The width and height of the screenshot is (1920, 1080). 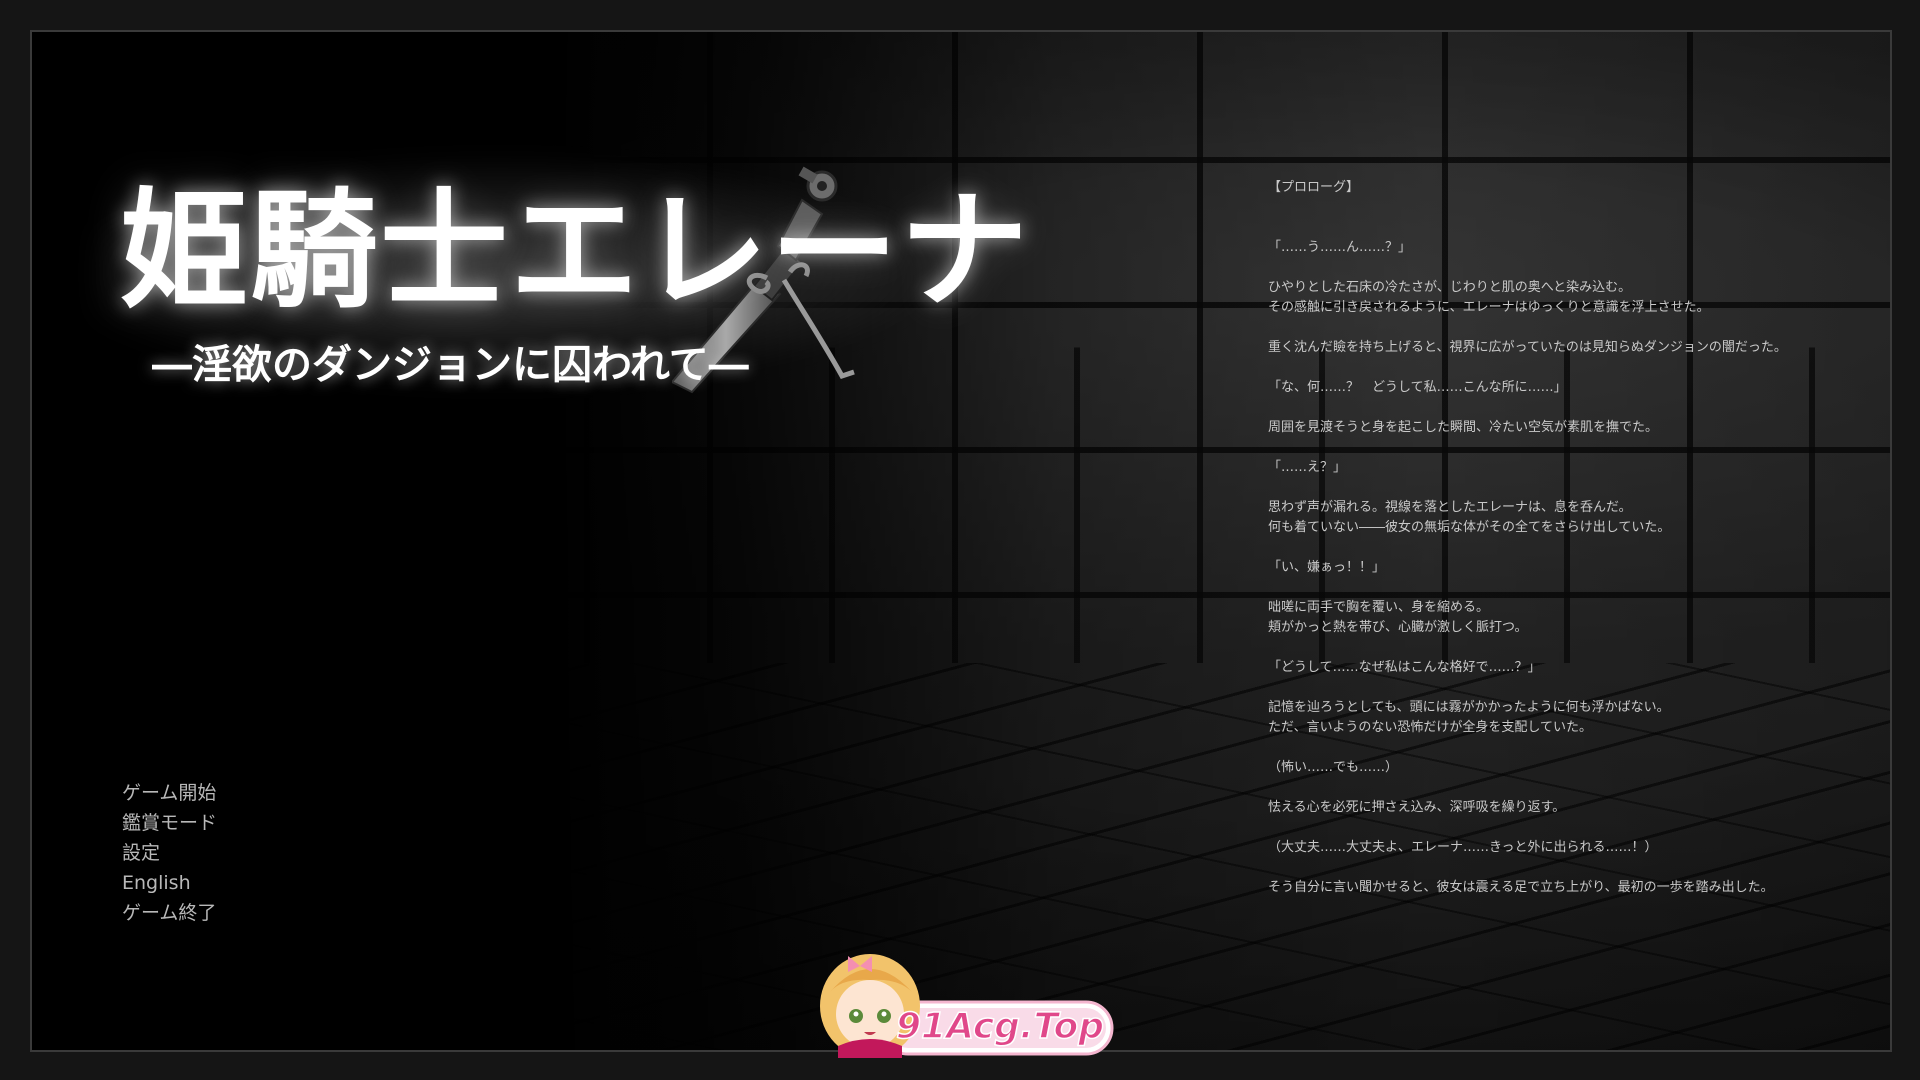 What do you see at coordinates (1314, 187) in the screenshot?
I see `prologue-heading: 【プロローグ】` at bounding box center [1314, 187].